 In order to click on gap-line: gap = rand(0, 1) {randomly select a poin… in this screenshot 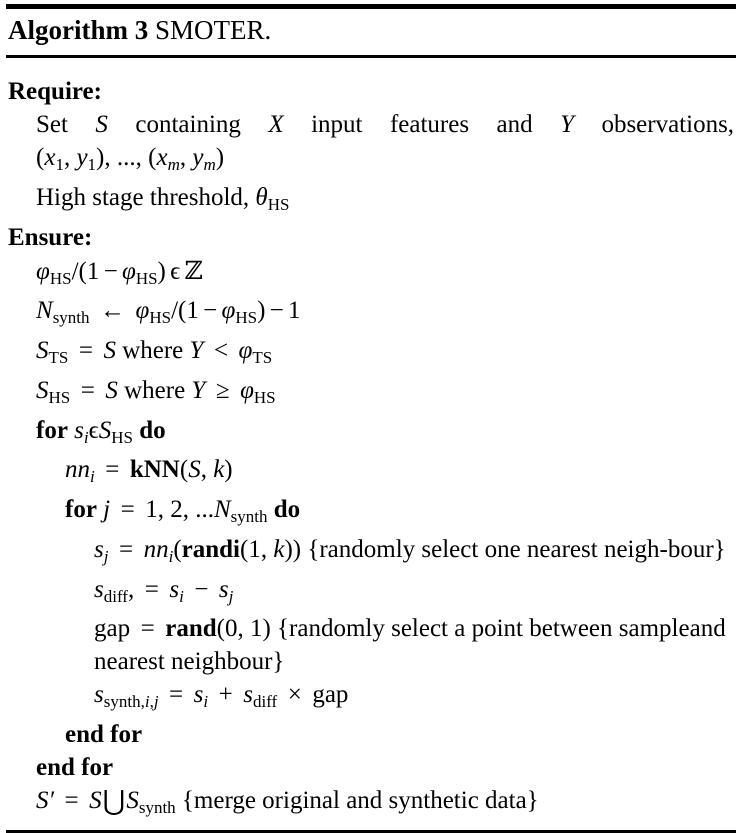, I will do `click(410, 645)`.